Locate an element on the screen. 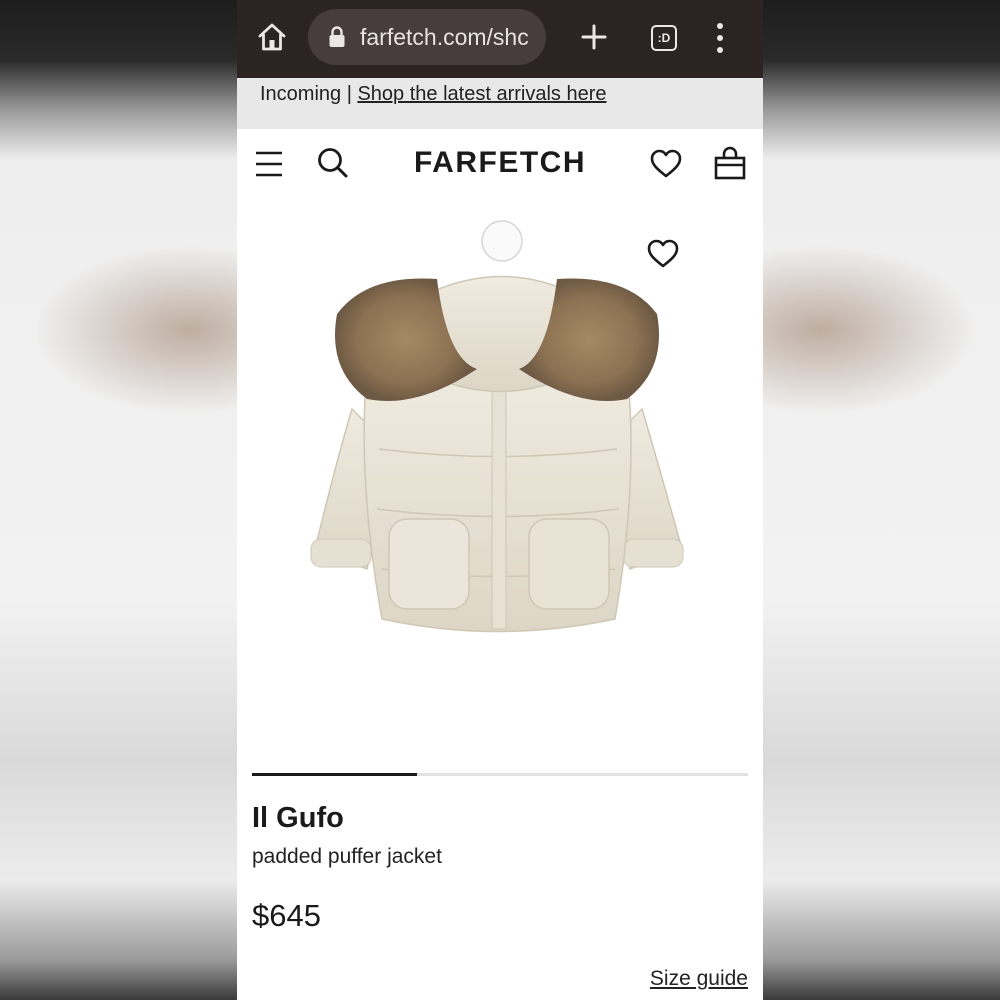 Image resolution: width=1000 pixels, height=1000 pixels. new-tab-icon is located at coordinates (594, 37).